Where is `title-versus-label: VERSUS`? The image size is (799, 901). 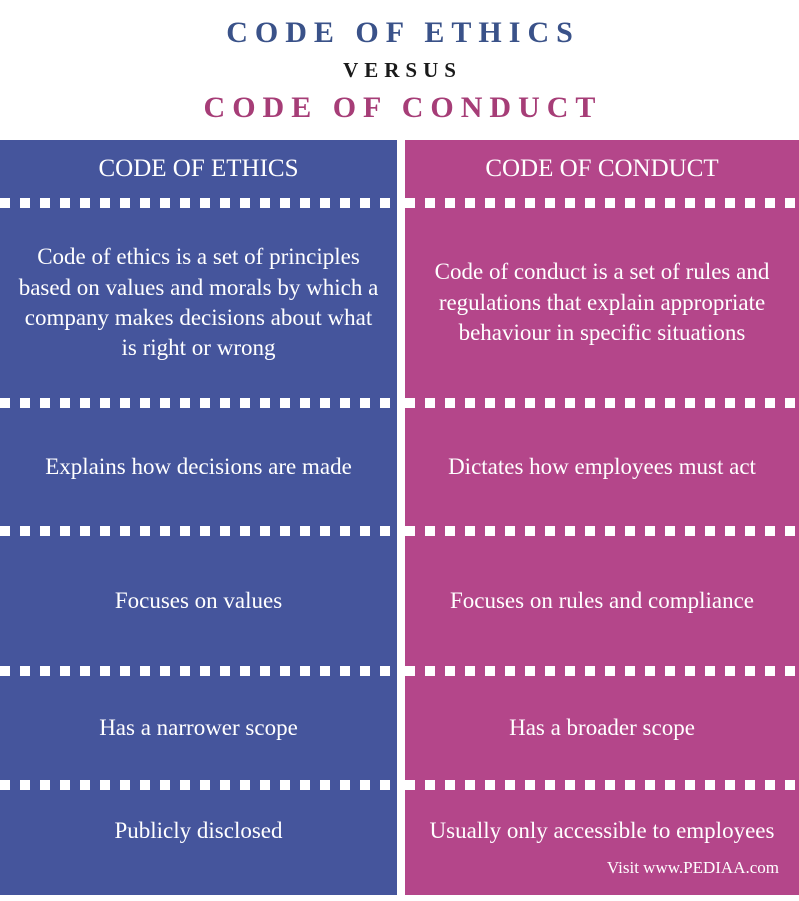
title-versus-label: VERSUS is located at coordinates (402, 69).